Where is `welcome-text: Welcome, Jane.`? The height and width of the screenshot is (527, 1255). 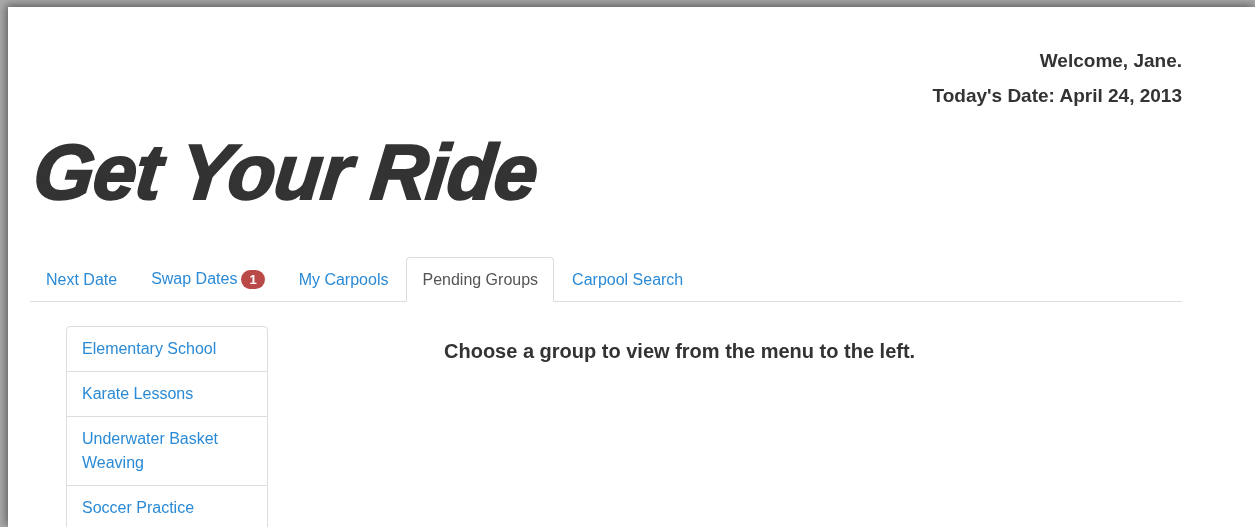 welcome-text: Welcome, Jane. is located at coordinates (1110, 61).